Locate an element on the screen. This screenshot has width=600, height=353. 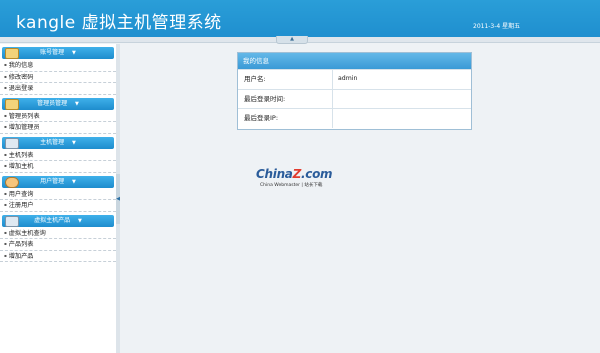
server-icon is located at coordinates (12, 221).